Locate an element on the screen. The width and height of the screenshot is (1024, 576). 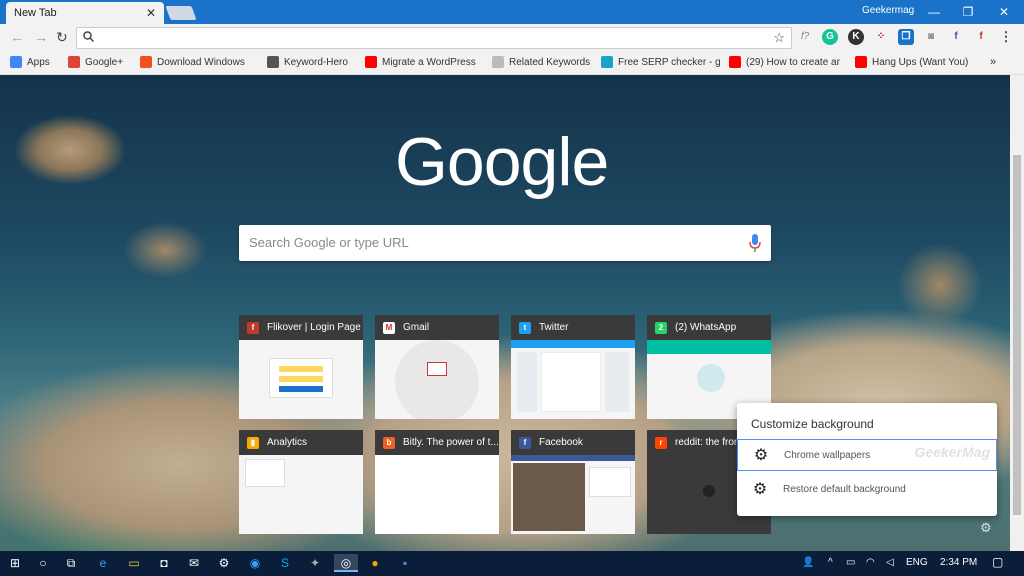
bookmark-item: Free SERP checker - g is located at coordinates (661, 62).